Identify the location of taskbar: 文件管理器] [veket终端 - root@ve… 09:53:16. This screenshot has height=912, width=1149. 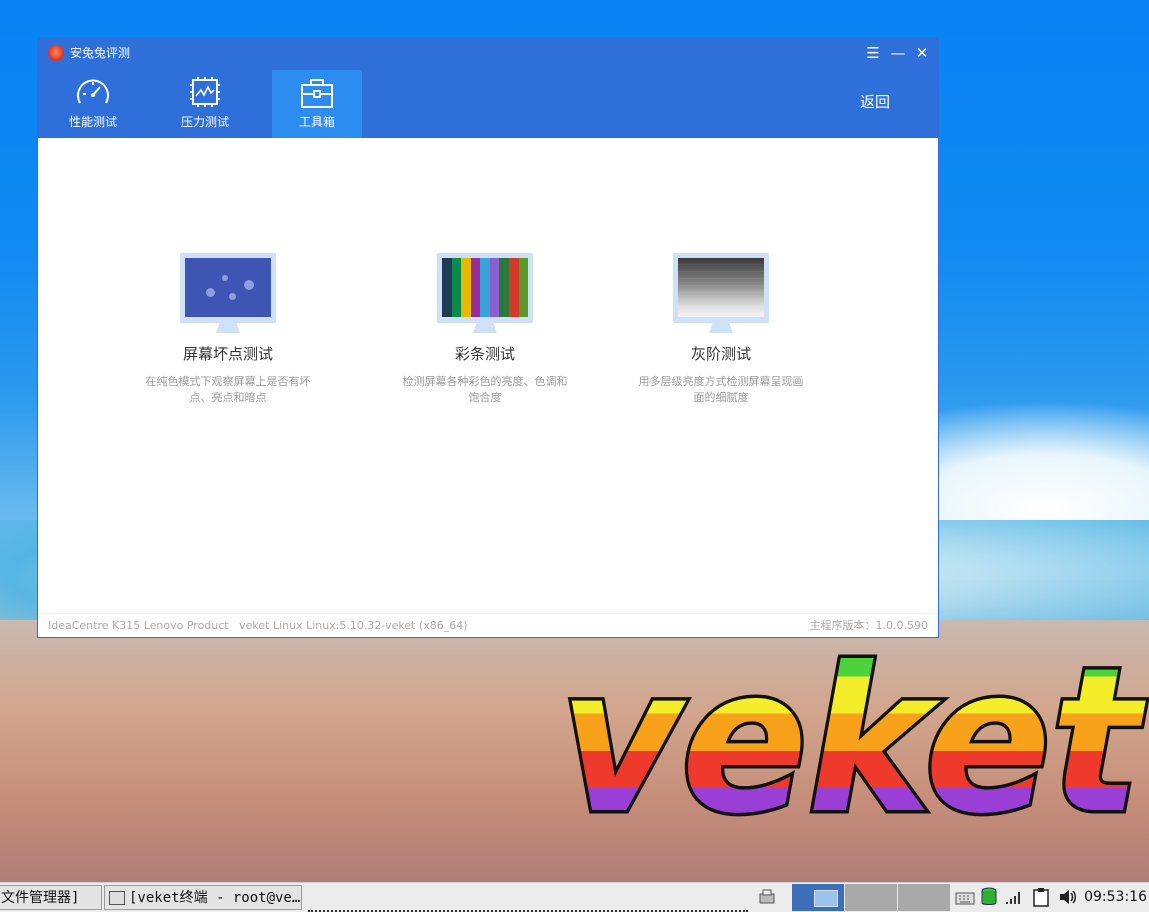
(574, 897).